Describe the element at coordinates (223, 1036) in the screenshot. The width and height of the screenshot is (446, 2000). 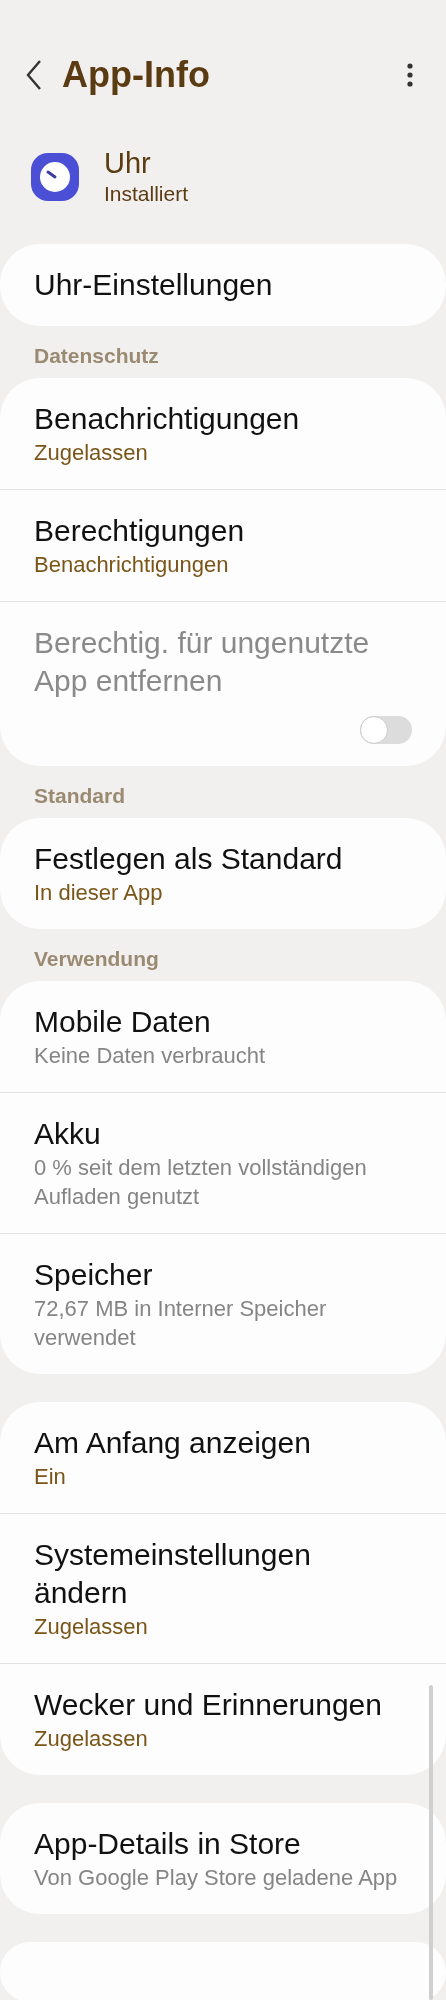
I see `settings-item: Mobile Daten Keine Daten verbraucht` at that location.